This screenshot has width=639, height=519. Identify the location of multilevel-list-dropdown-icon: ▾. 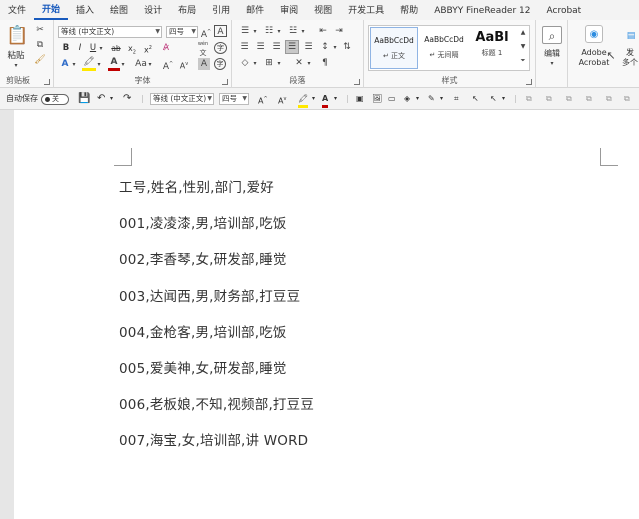
(303, 32).